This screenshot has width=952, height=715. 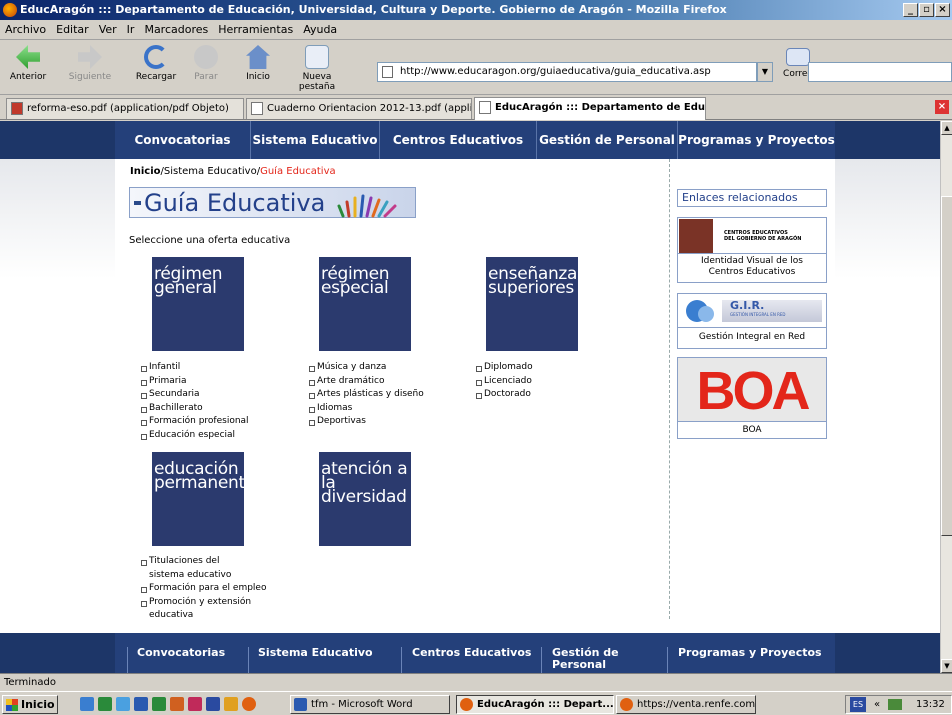 I want to click on firefox-icon, so click(x=626, y=704).